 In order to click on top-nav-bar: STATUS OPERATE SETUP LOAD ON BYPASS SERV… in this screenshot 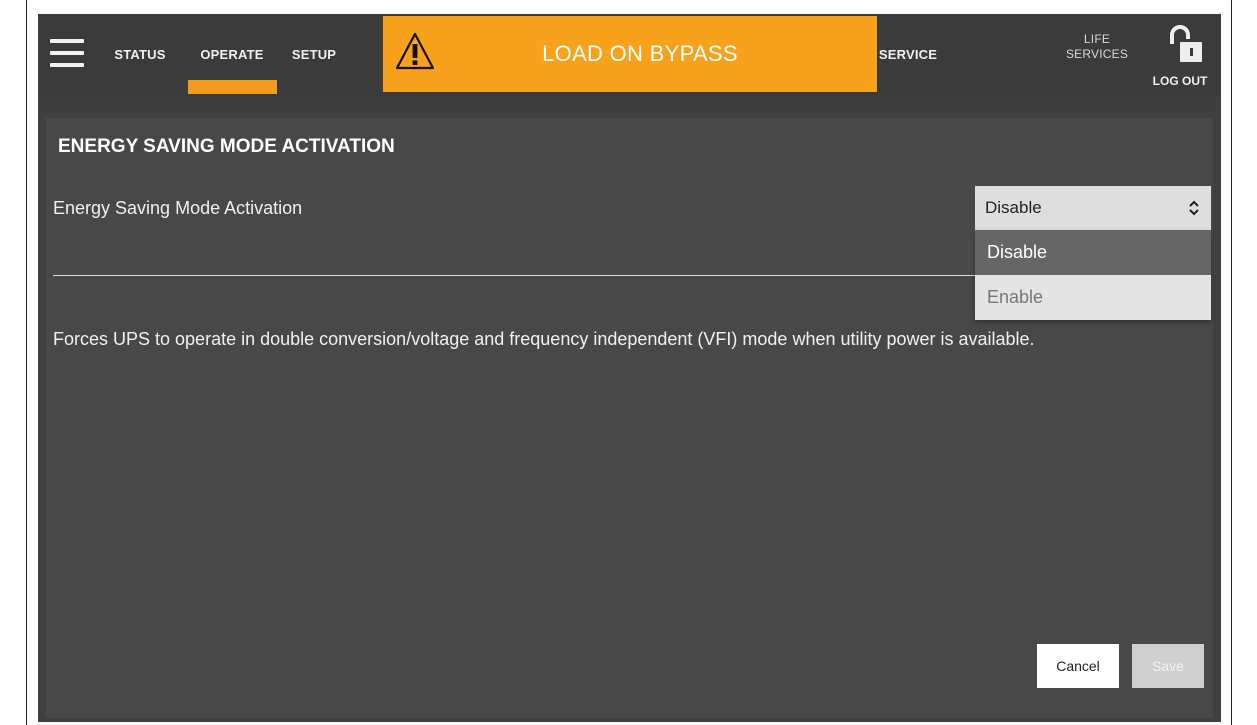, I will do `click(629, 55)`.